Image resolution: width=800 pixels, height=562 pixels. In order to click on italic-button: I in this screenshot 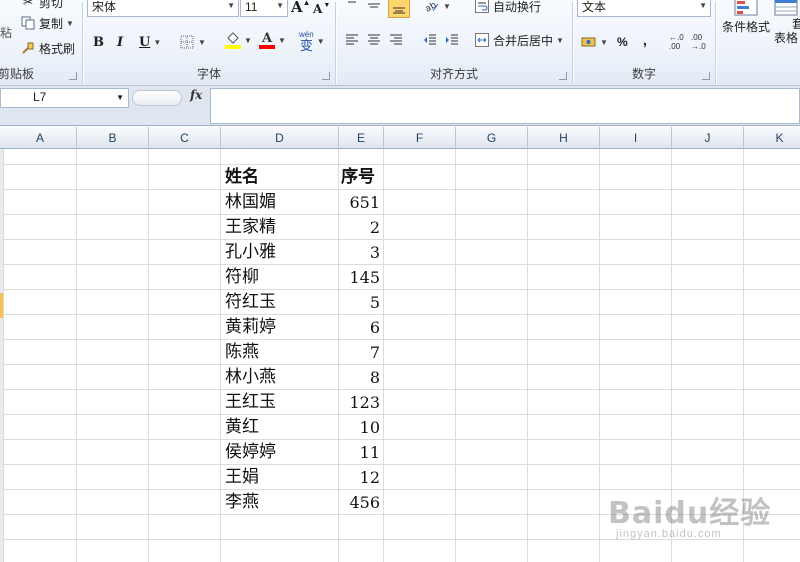, I will do `click(120, 42)`.